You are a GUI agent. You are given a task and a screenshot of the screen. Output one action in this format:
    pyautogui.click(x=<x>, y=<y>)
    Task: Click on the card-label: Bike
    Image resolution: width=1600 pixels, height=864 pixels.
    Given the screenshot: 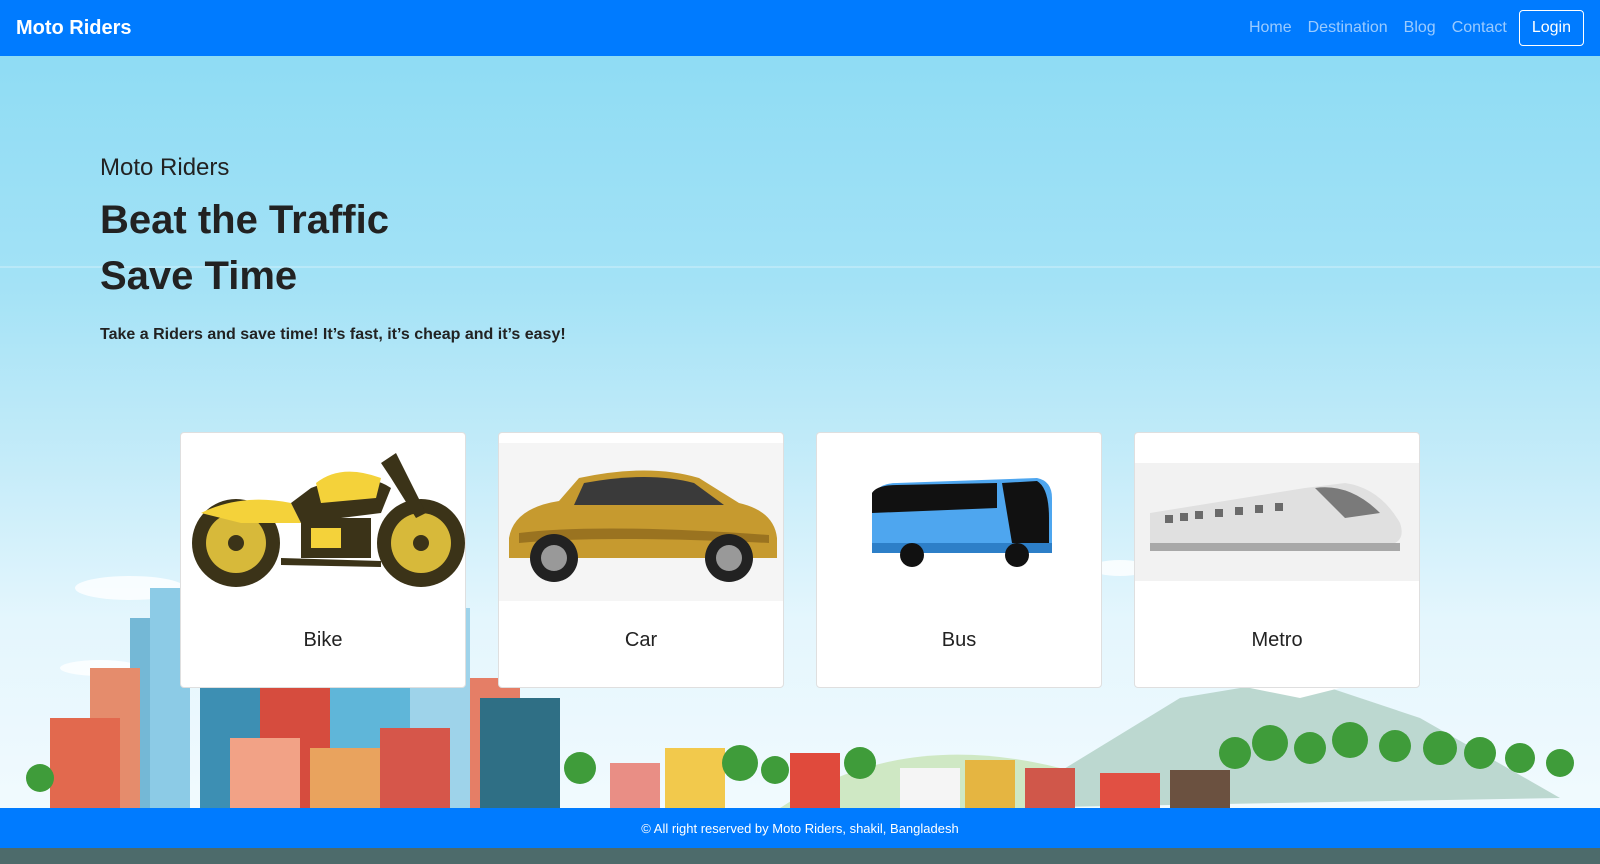 What is the action you would take?
    pyautogui.click(x=323, y=640)
    